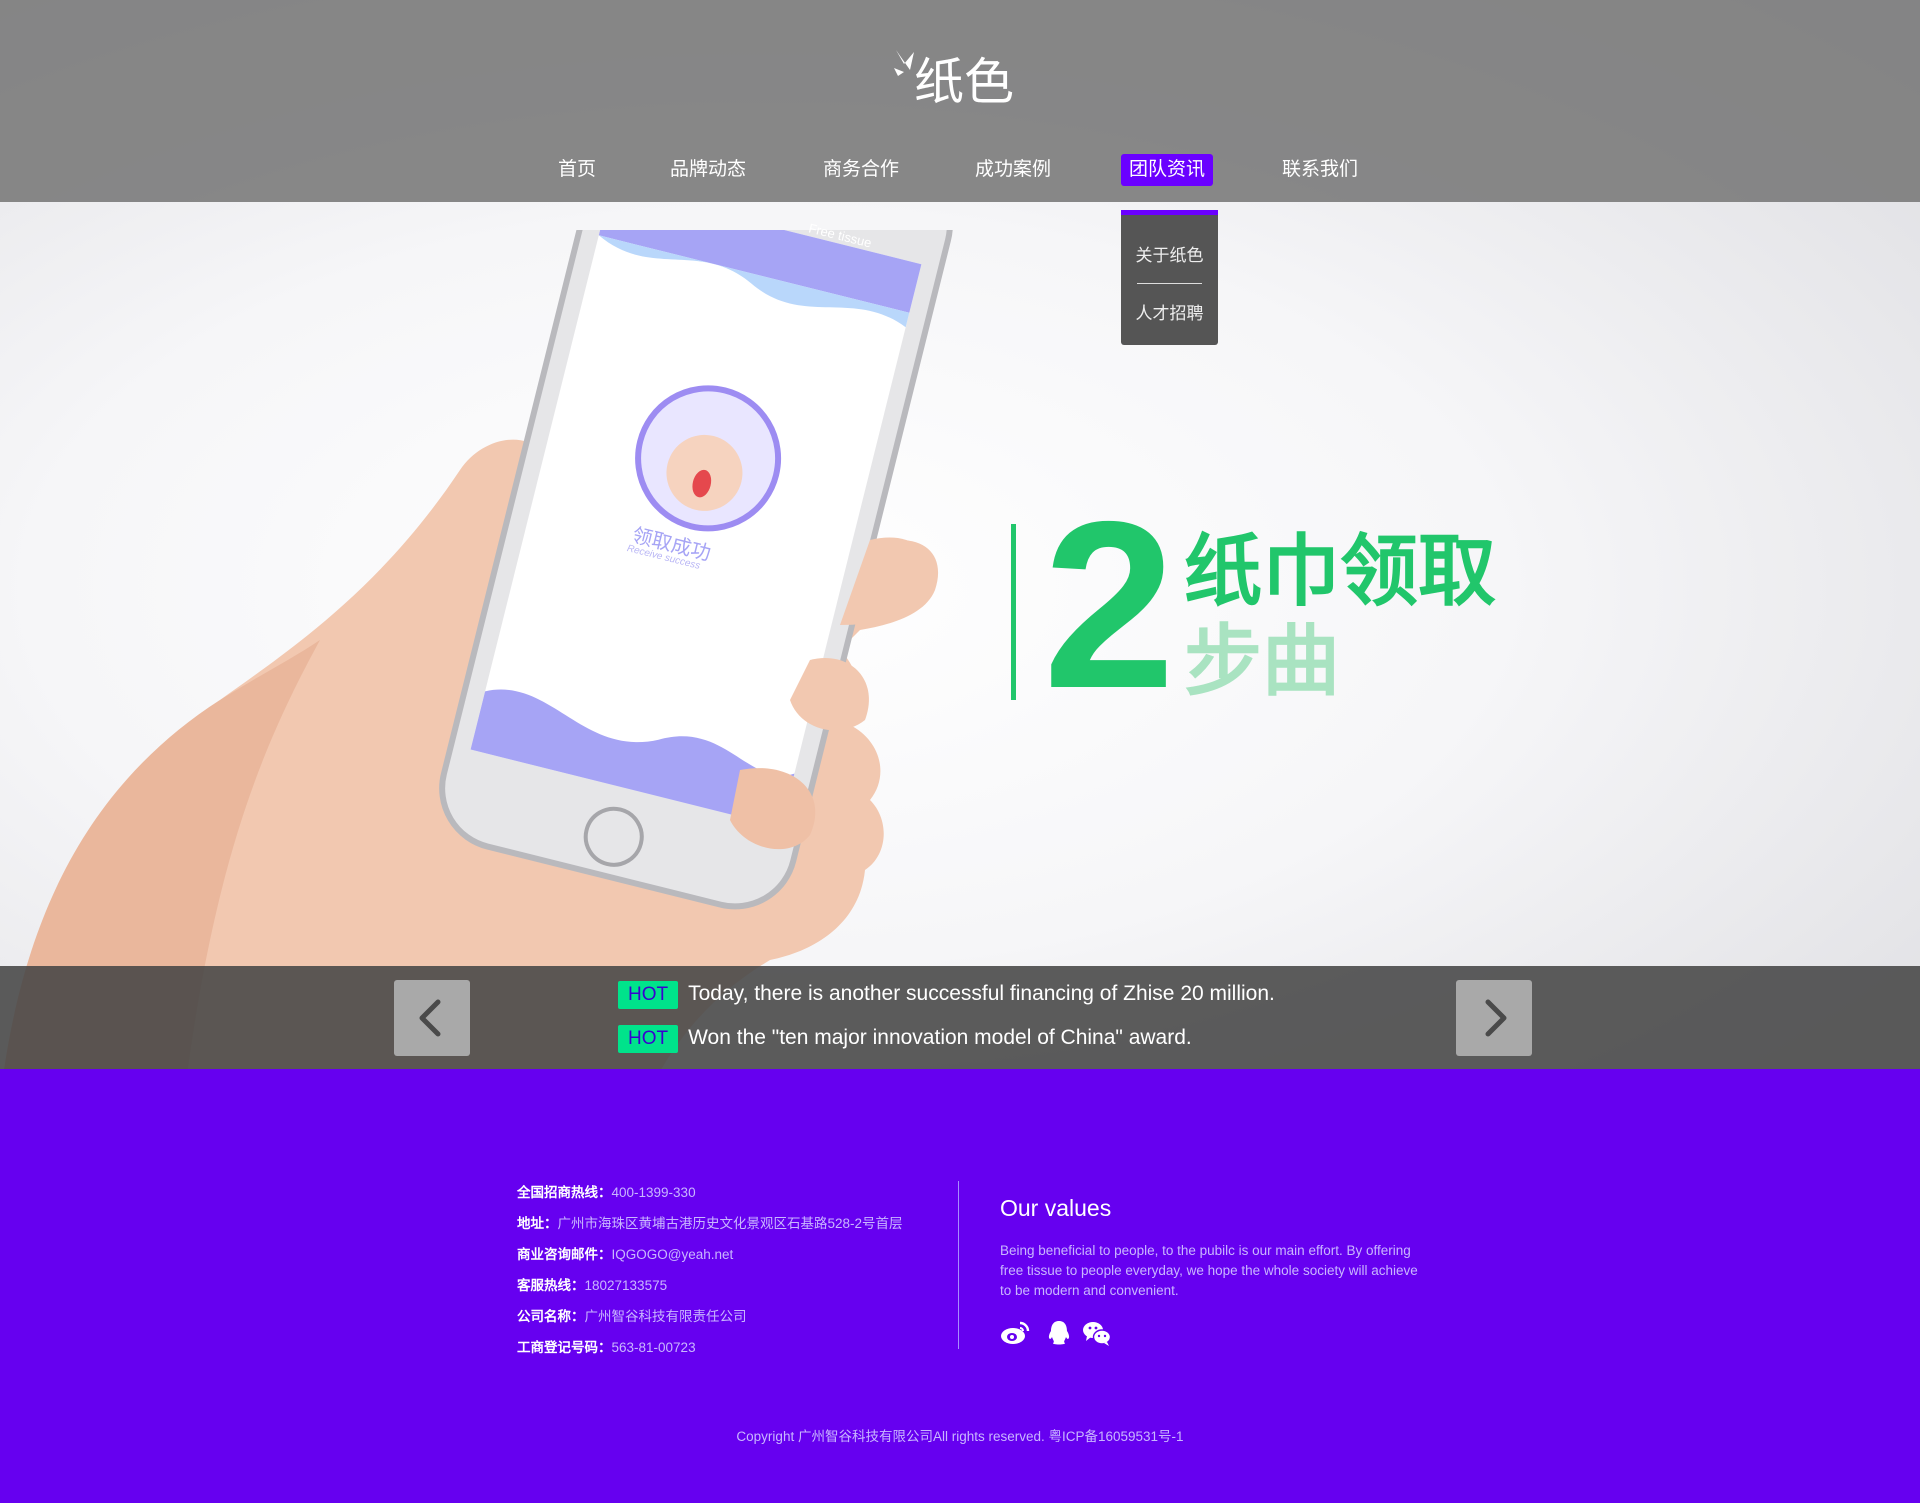  I want to click on contact-hotline: 全国招商热线：400-1399-330, so click(606, 1191).